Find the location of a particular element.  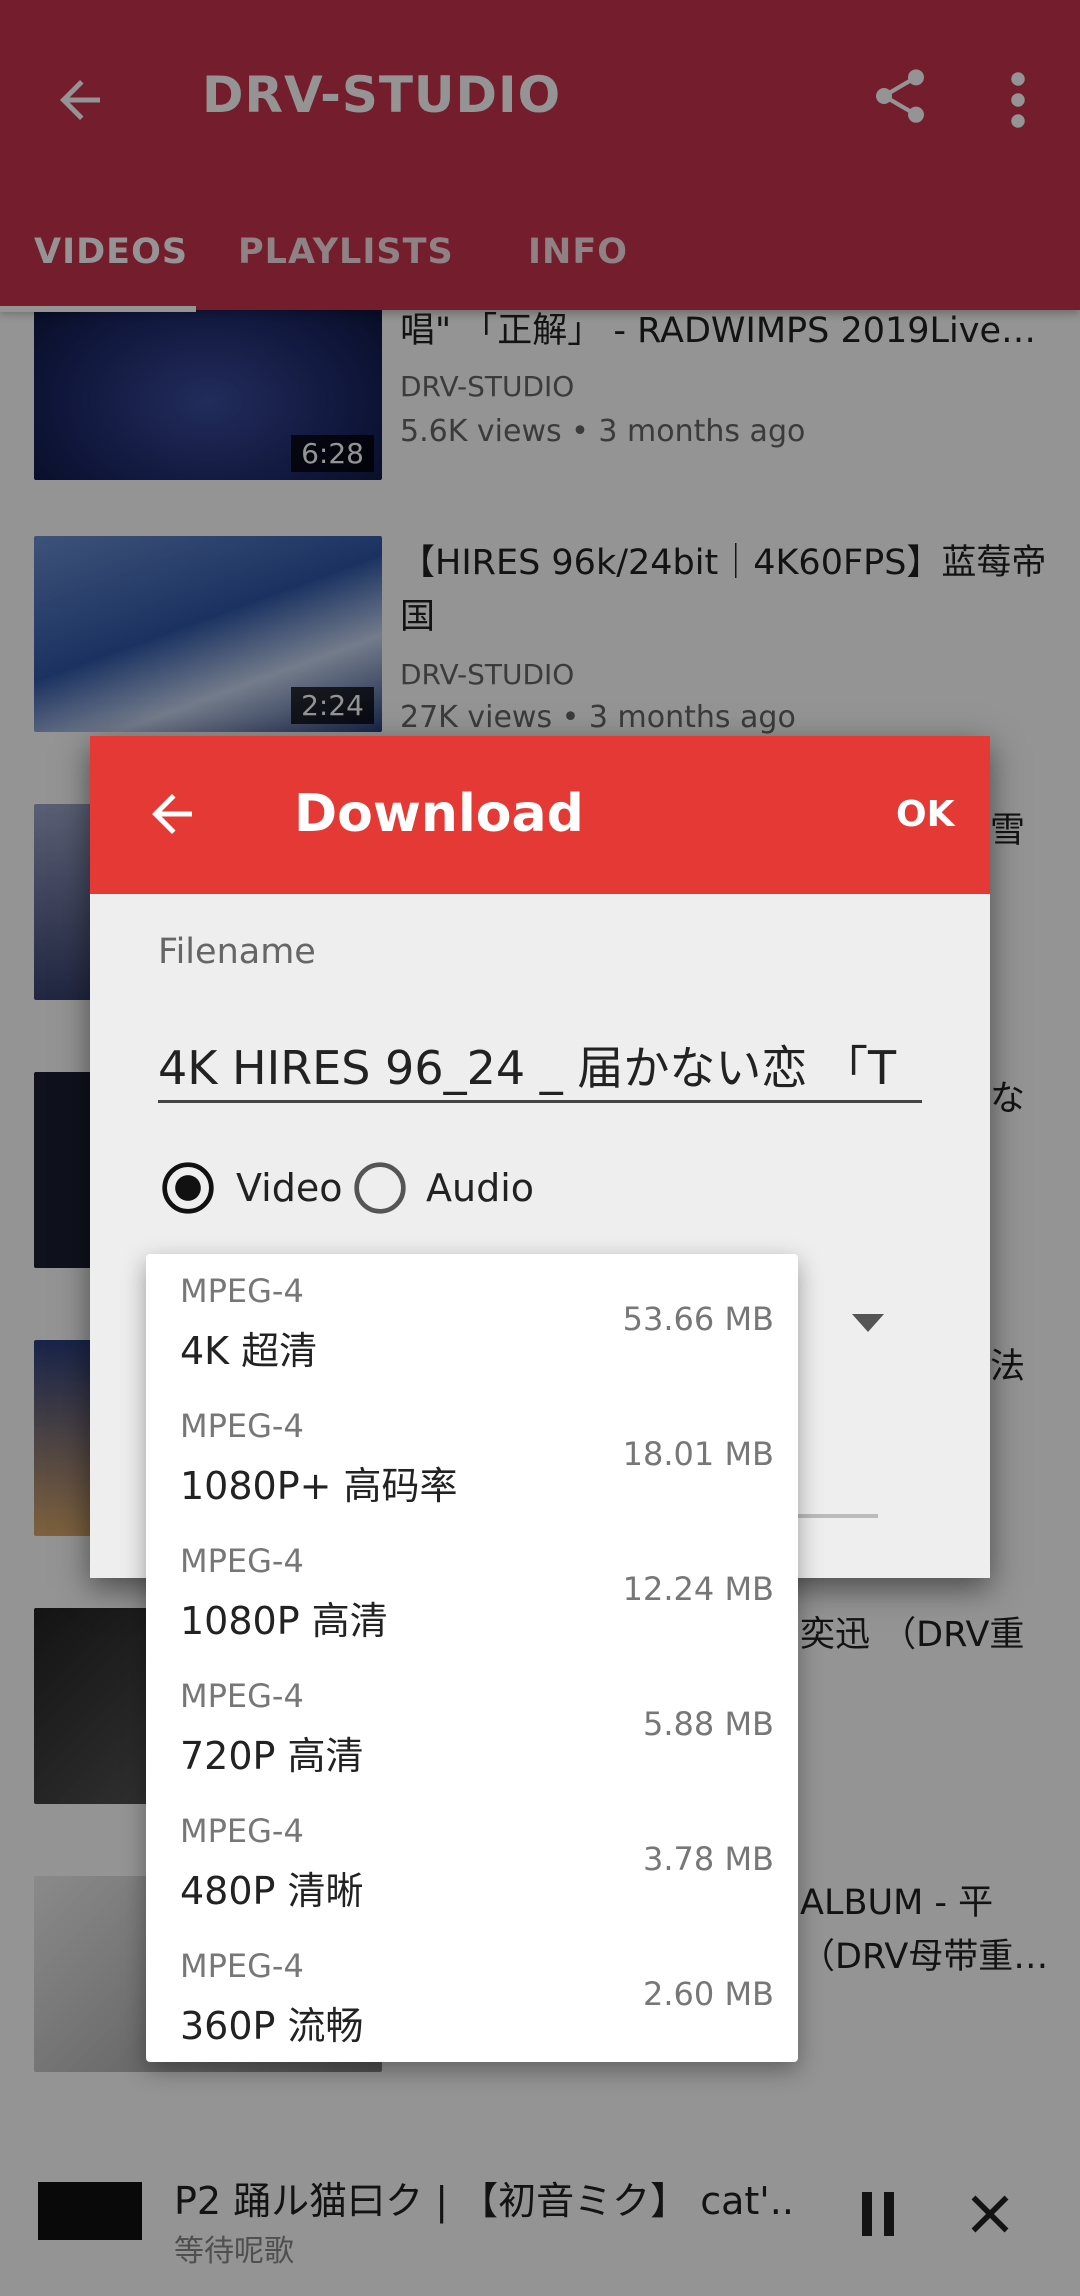

back-arrow-icon is located at coordinates (172, 814).